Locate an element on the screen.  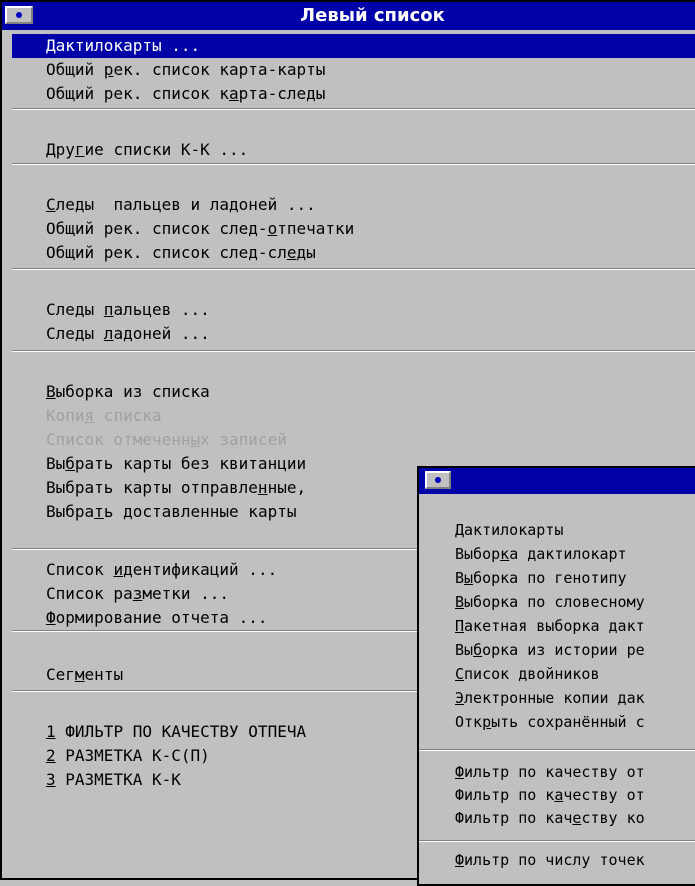
menu-item-text: писок двойников is located at coordinates (532, 674).